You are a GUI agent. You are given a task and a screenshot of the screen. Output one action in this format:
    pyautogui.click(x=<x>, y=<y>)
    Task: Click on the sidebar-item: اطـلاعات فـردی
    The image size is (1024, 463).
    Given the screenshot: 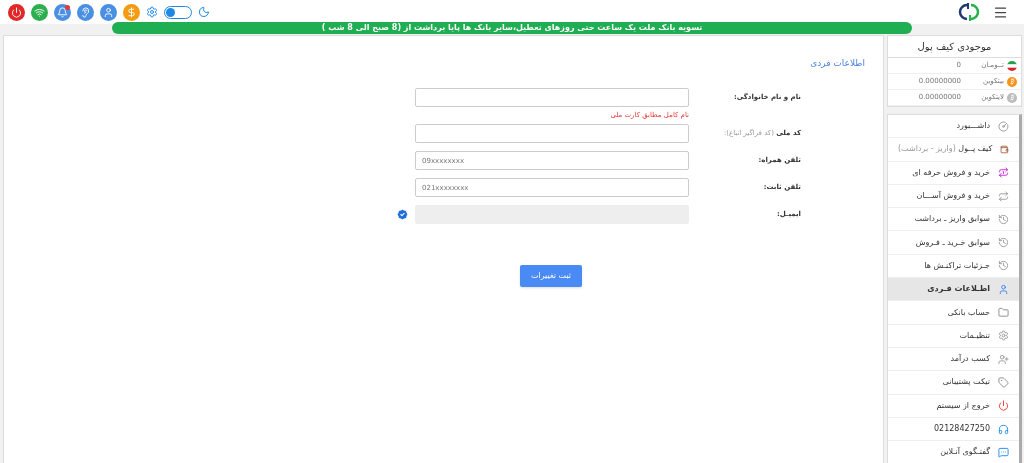 What is the action you would take?
    pyautogui.click(x=953, y=290)
    